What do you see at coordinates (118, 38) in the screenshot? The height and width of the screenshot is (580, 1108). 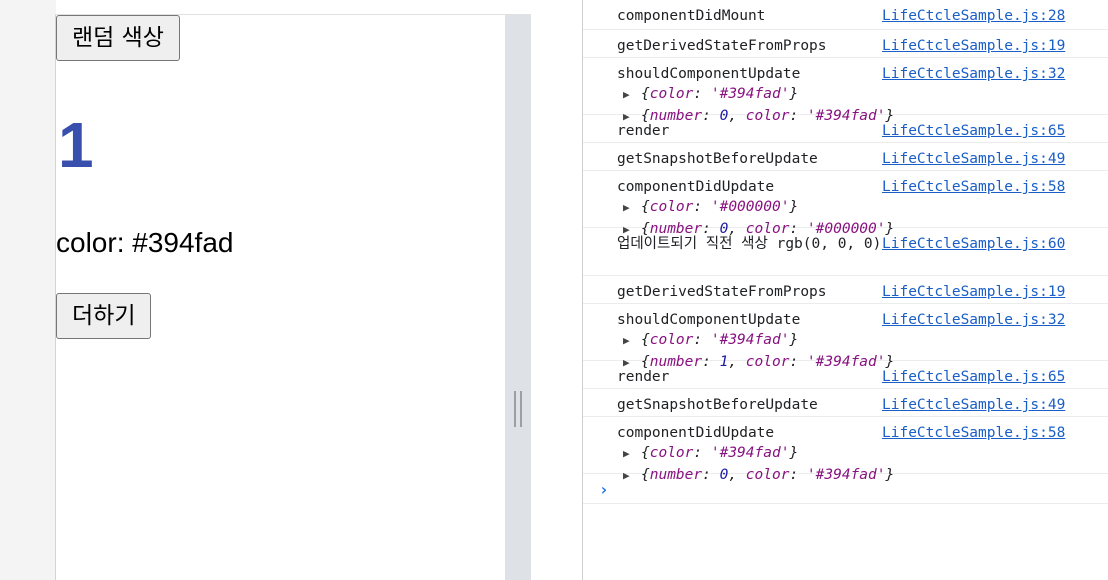 I see `random-color-button: 랜덤 색상` at bounding box center [118, 38].